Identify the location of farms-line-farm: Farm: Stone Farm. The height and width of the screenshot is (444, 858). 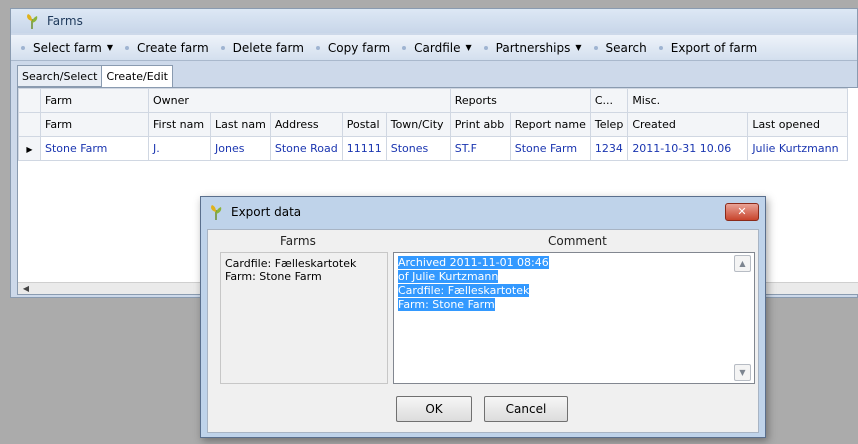
(273, 276).